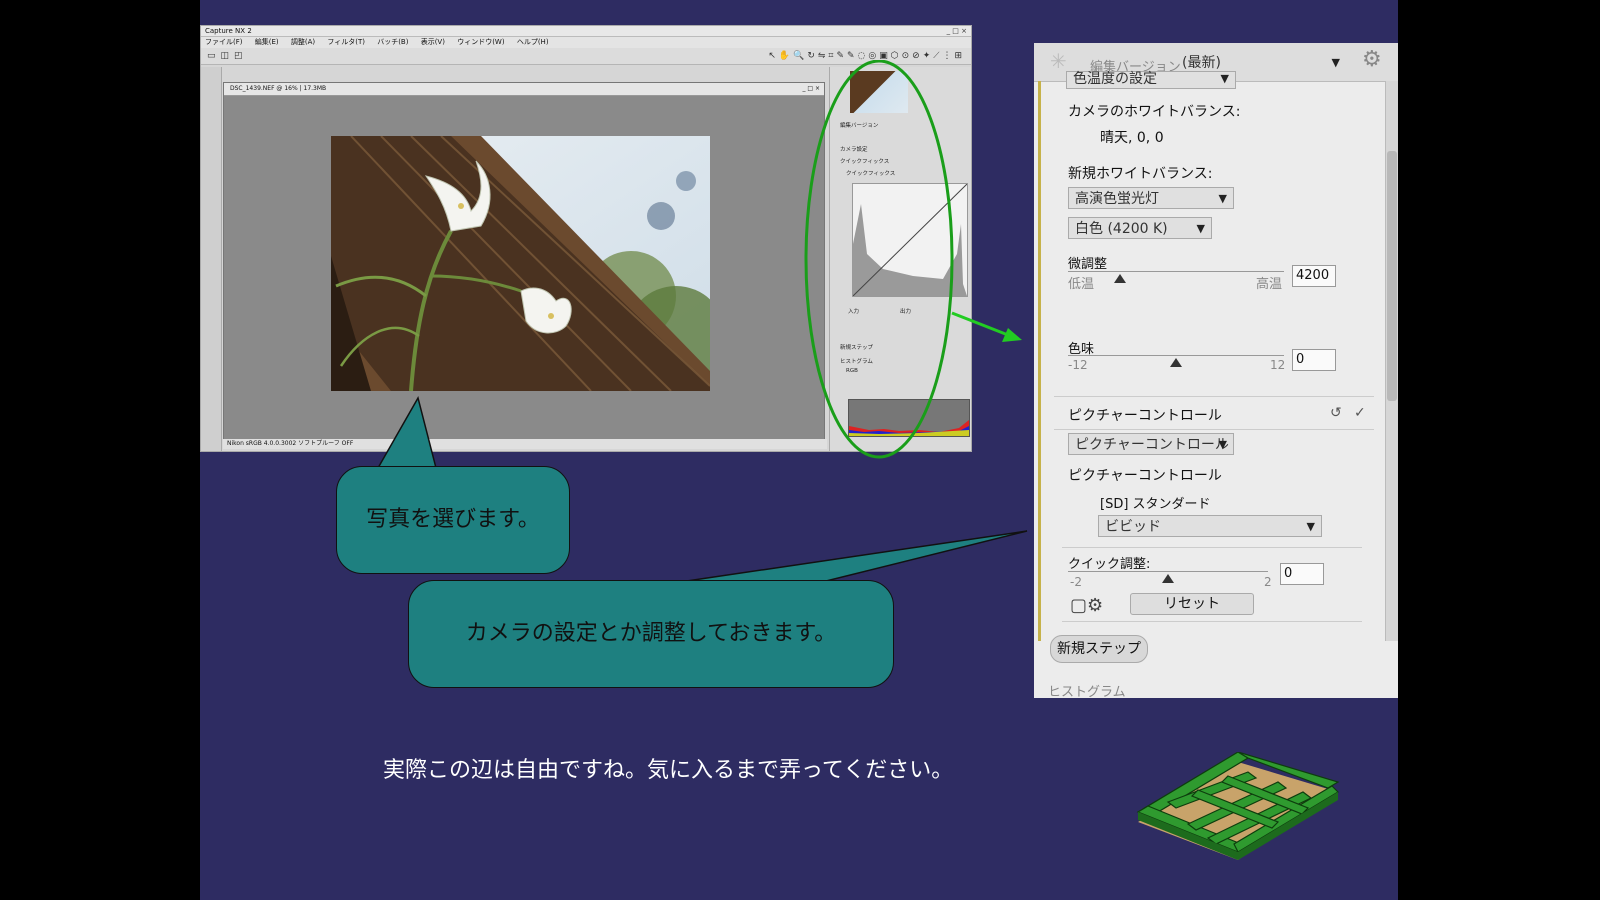 This screenshot has height=900, width=1600. I want to click on settings-menu-icon: ▢⚙, so click(1086, 605).